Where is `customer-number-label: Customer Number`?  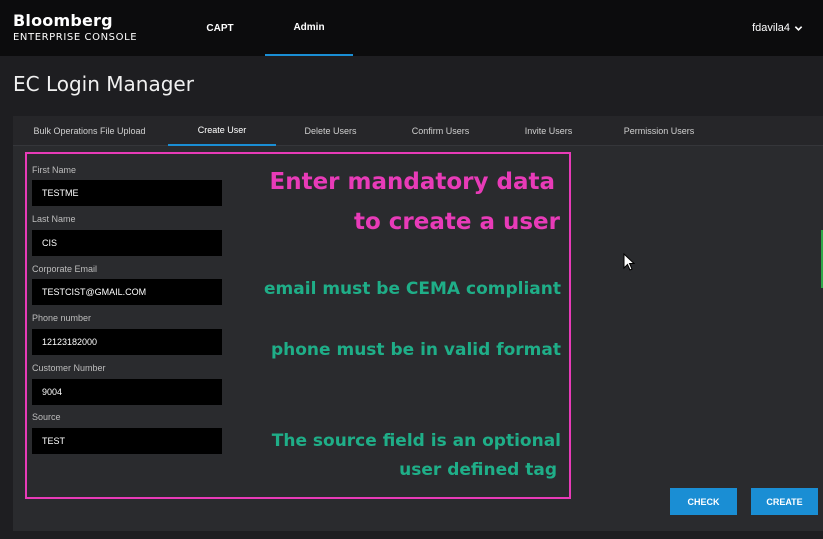 customer-number-label: Customer Number is located at coordinates (69, 368).